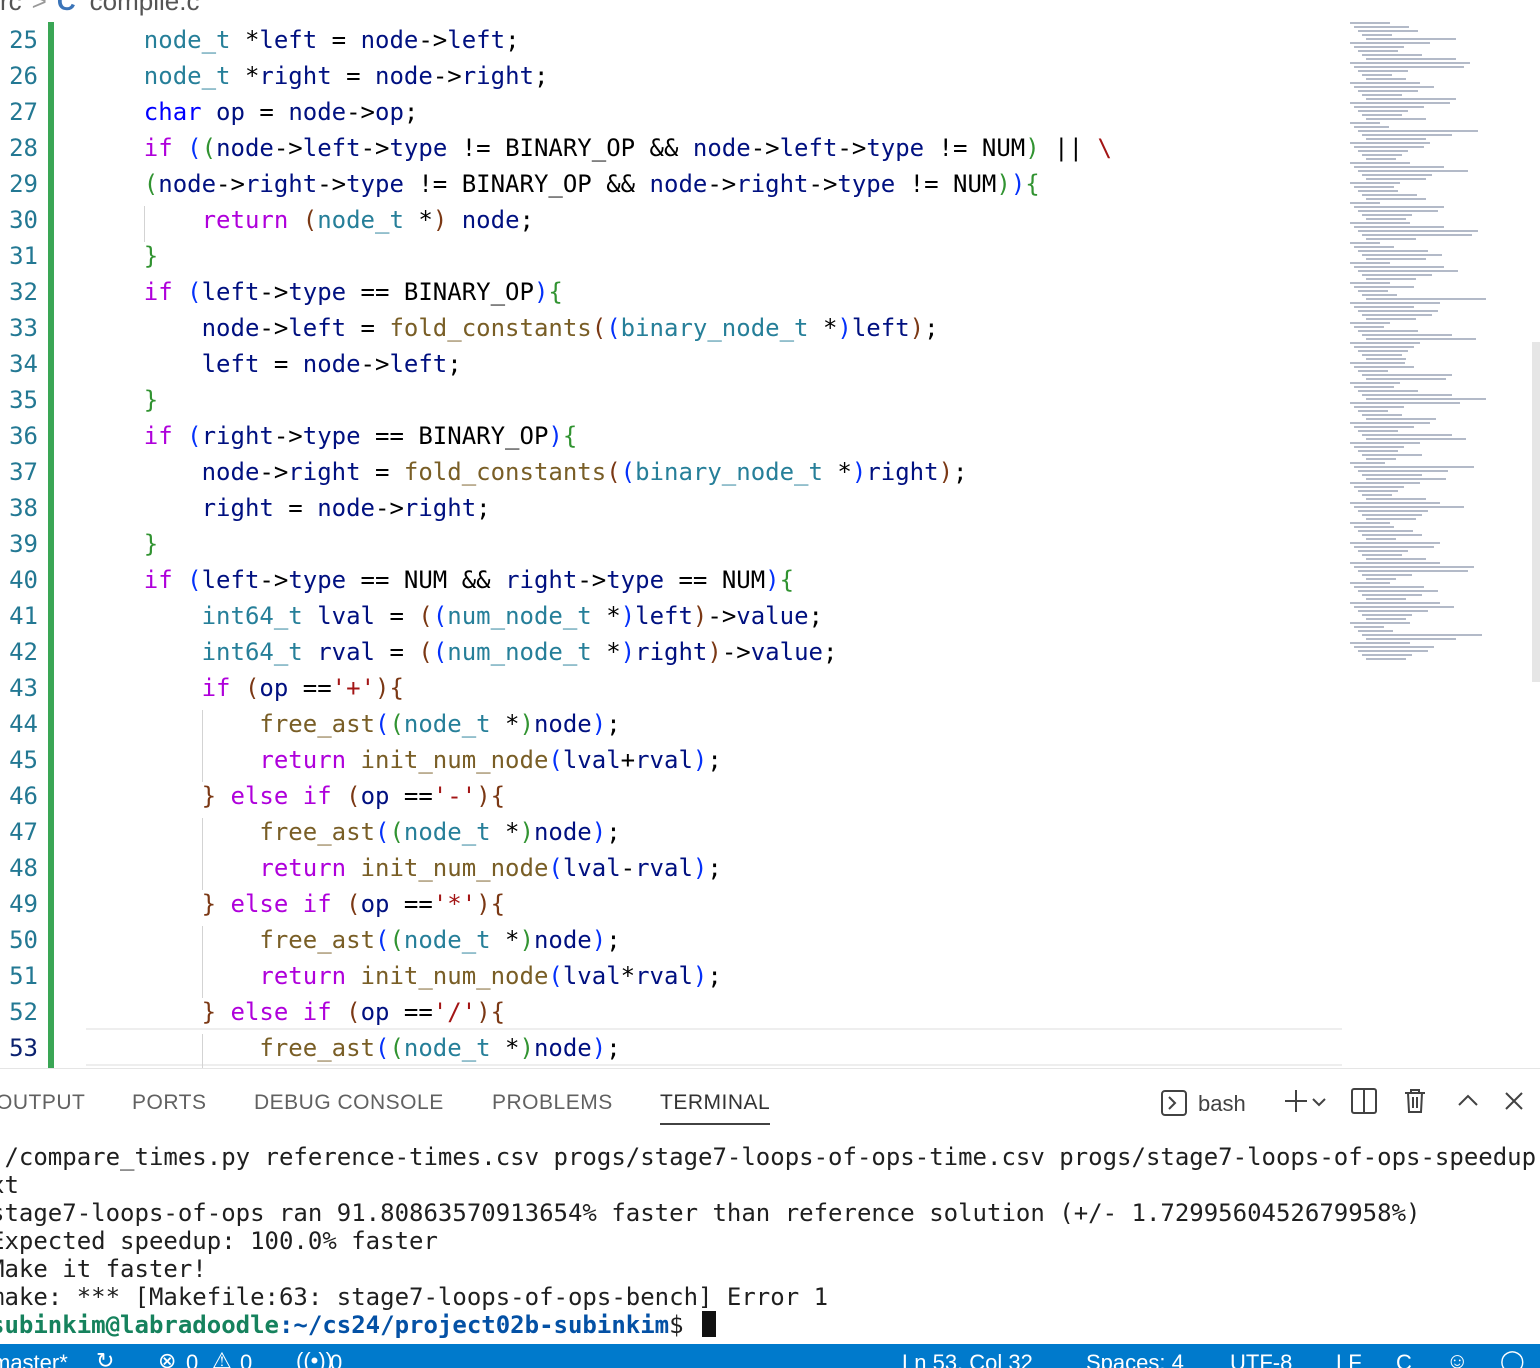 The width and height of the screenshot is (1540, 1368). Describe the element at coordinates (34, 1359) in the screenshot. I see `git-branch: master*` at that location.